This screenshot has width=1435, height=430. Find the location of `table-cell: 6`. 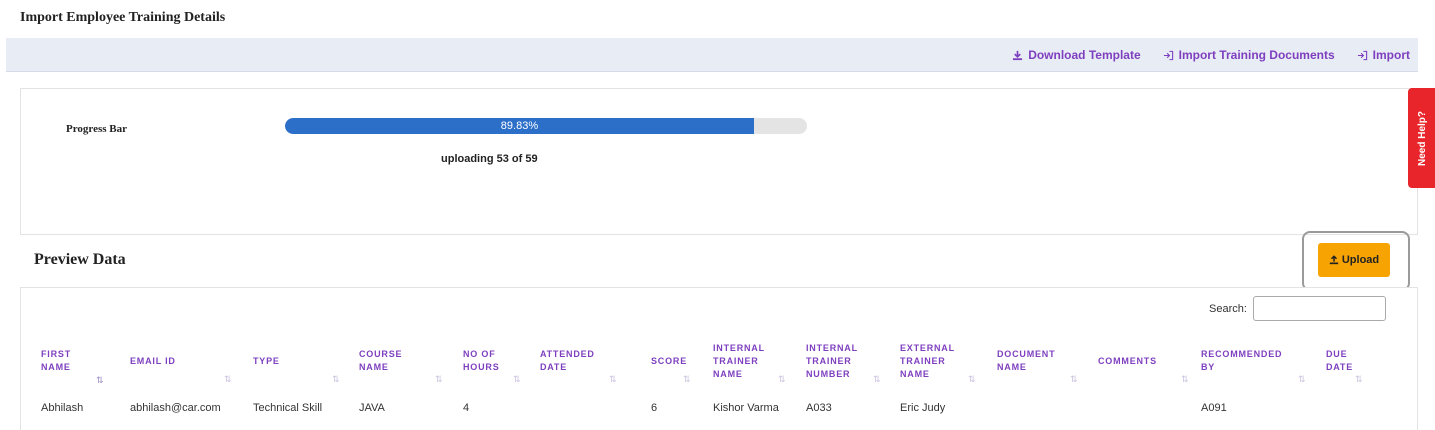

table-cell: 6 is located at coordinates (654, 408).